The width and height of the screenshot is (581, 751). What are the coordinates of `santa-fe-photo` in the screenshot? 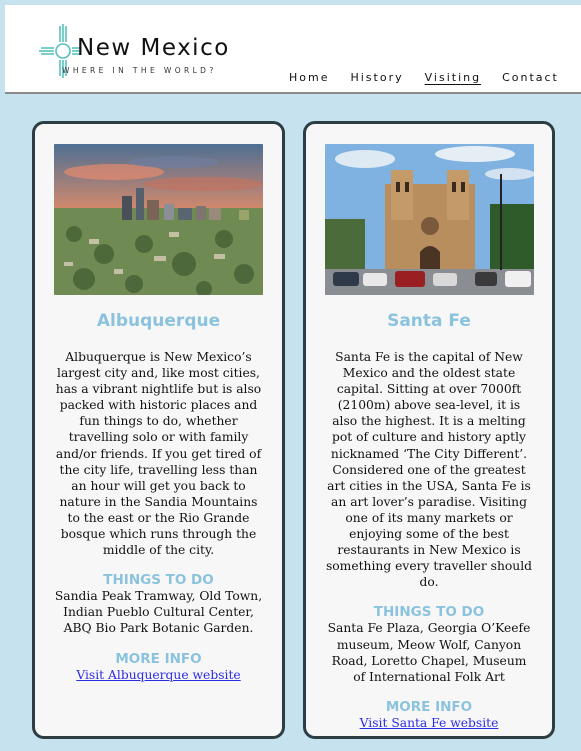 It's located at (429, 219).